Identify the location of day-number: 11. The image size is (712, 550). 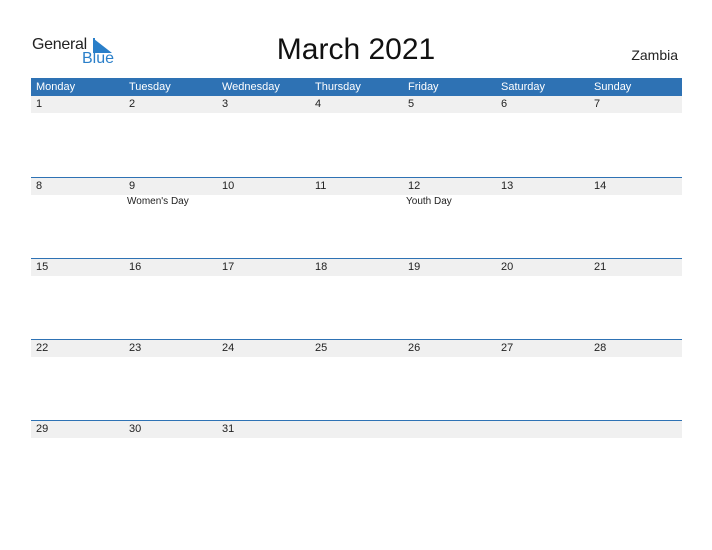
(321, 186).